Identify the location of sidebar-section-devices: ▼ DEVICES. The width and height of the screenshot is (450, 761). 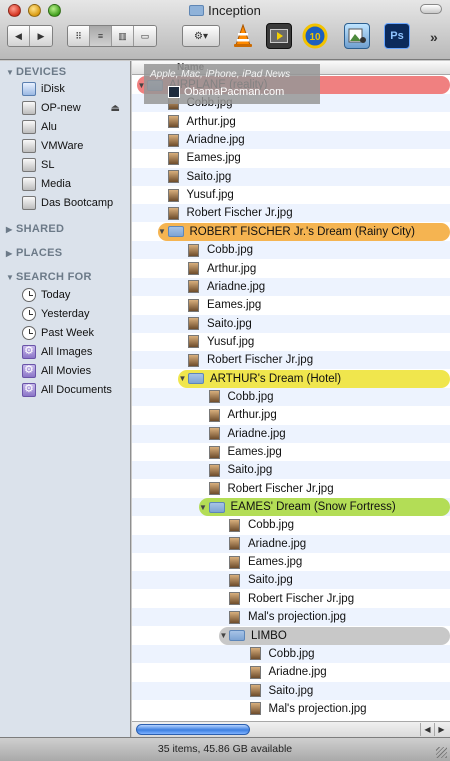
(36, 72).